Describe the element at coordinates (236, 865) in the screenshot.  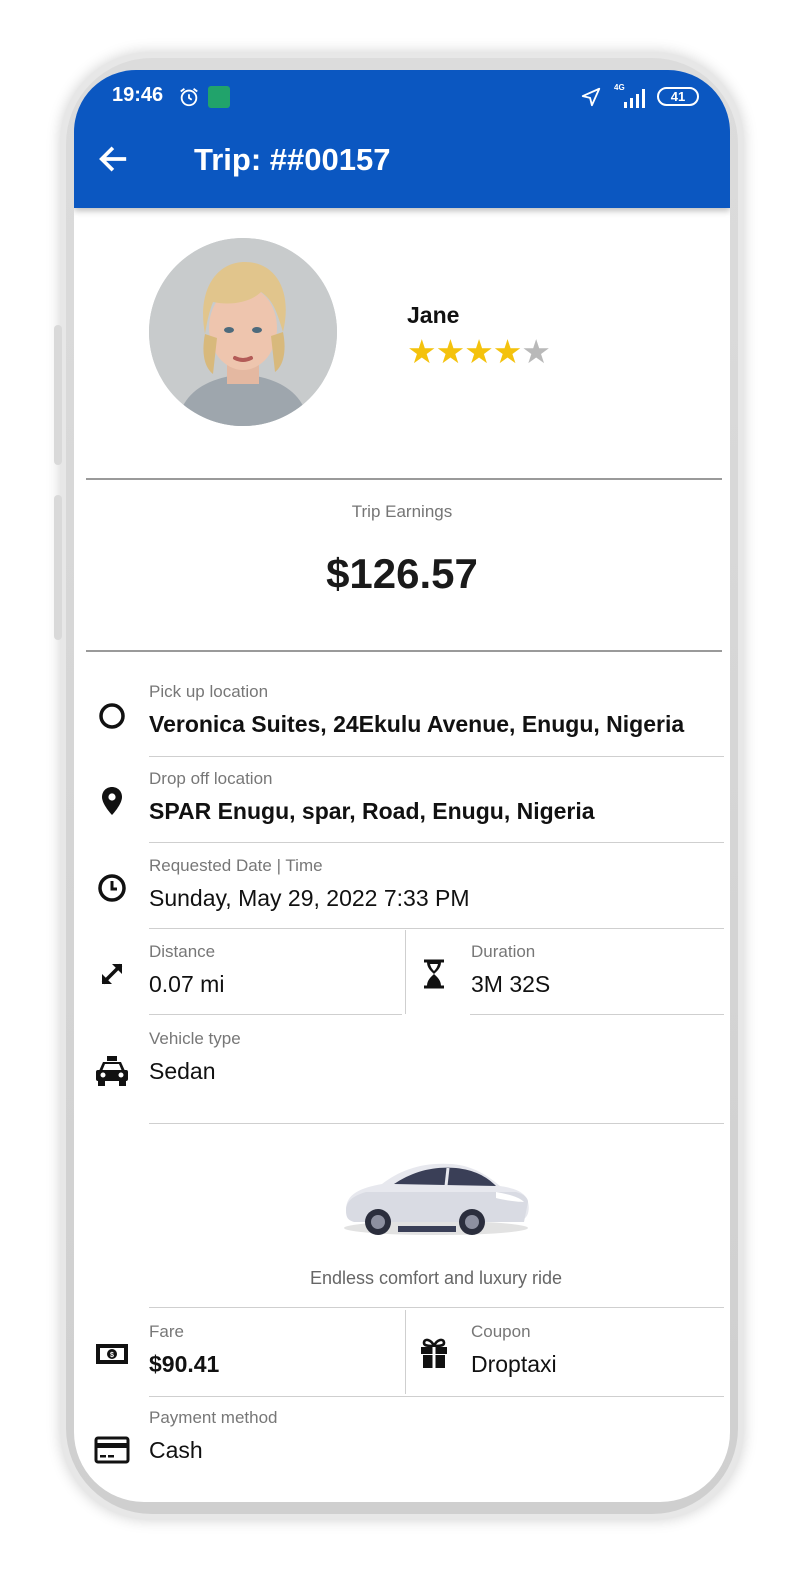
I see `requested-label: Requested Date | Time` at that location.